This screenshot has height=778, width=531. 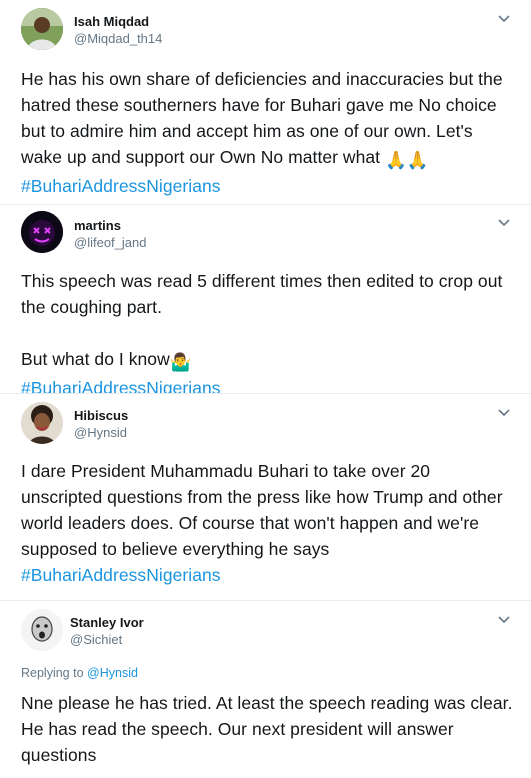 What do you see at coordinates (97, 225) in the screenshot?
I see `author-name: martins` at bounding box center [97, 225].